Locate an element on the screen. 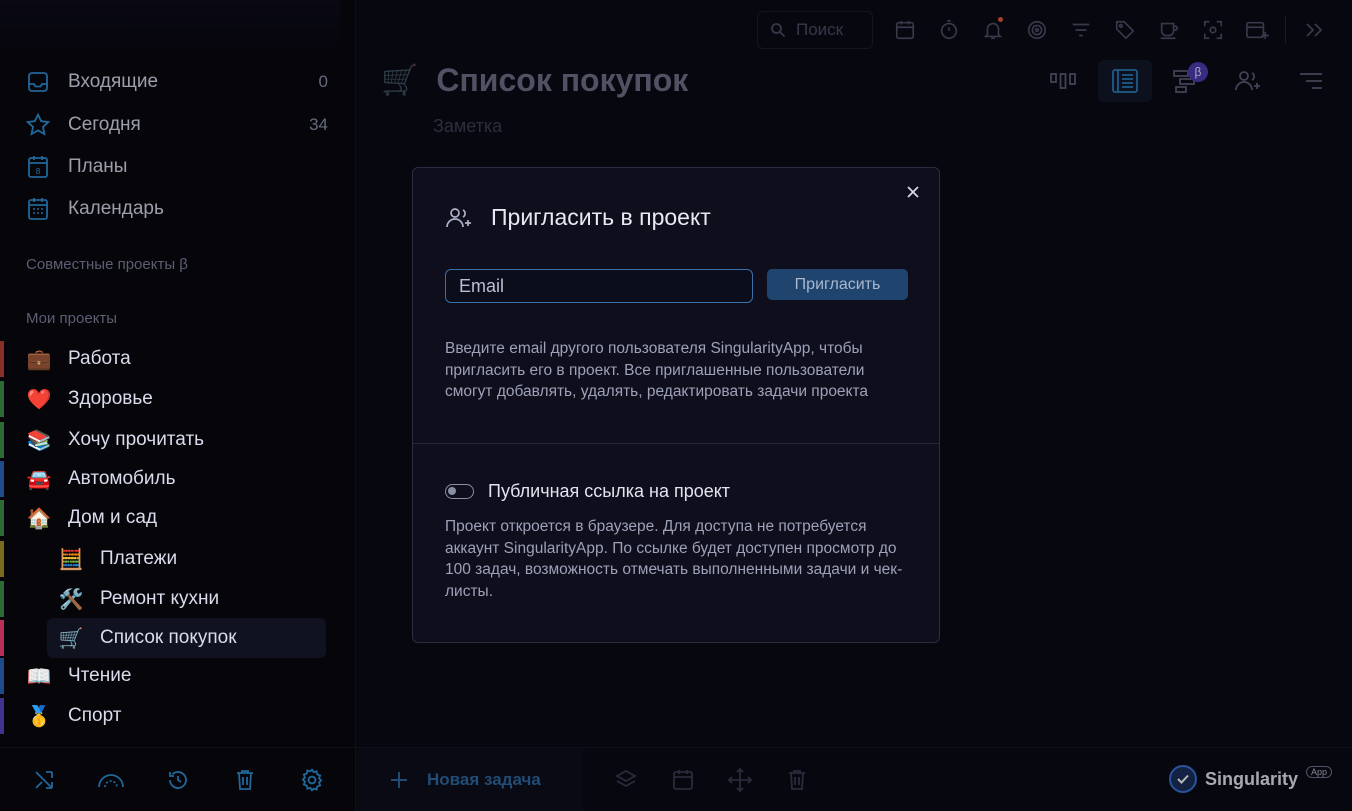  abacus-icon: 🧮 is located at coordinates (71, 559).